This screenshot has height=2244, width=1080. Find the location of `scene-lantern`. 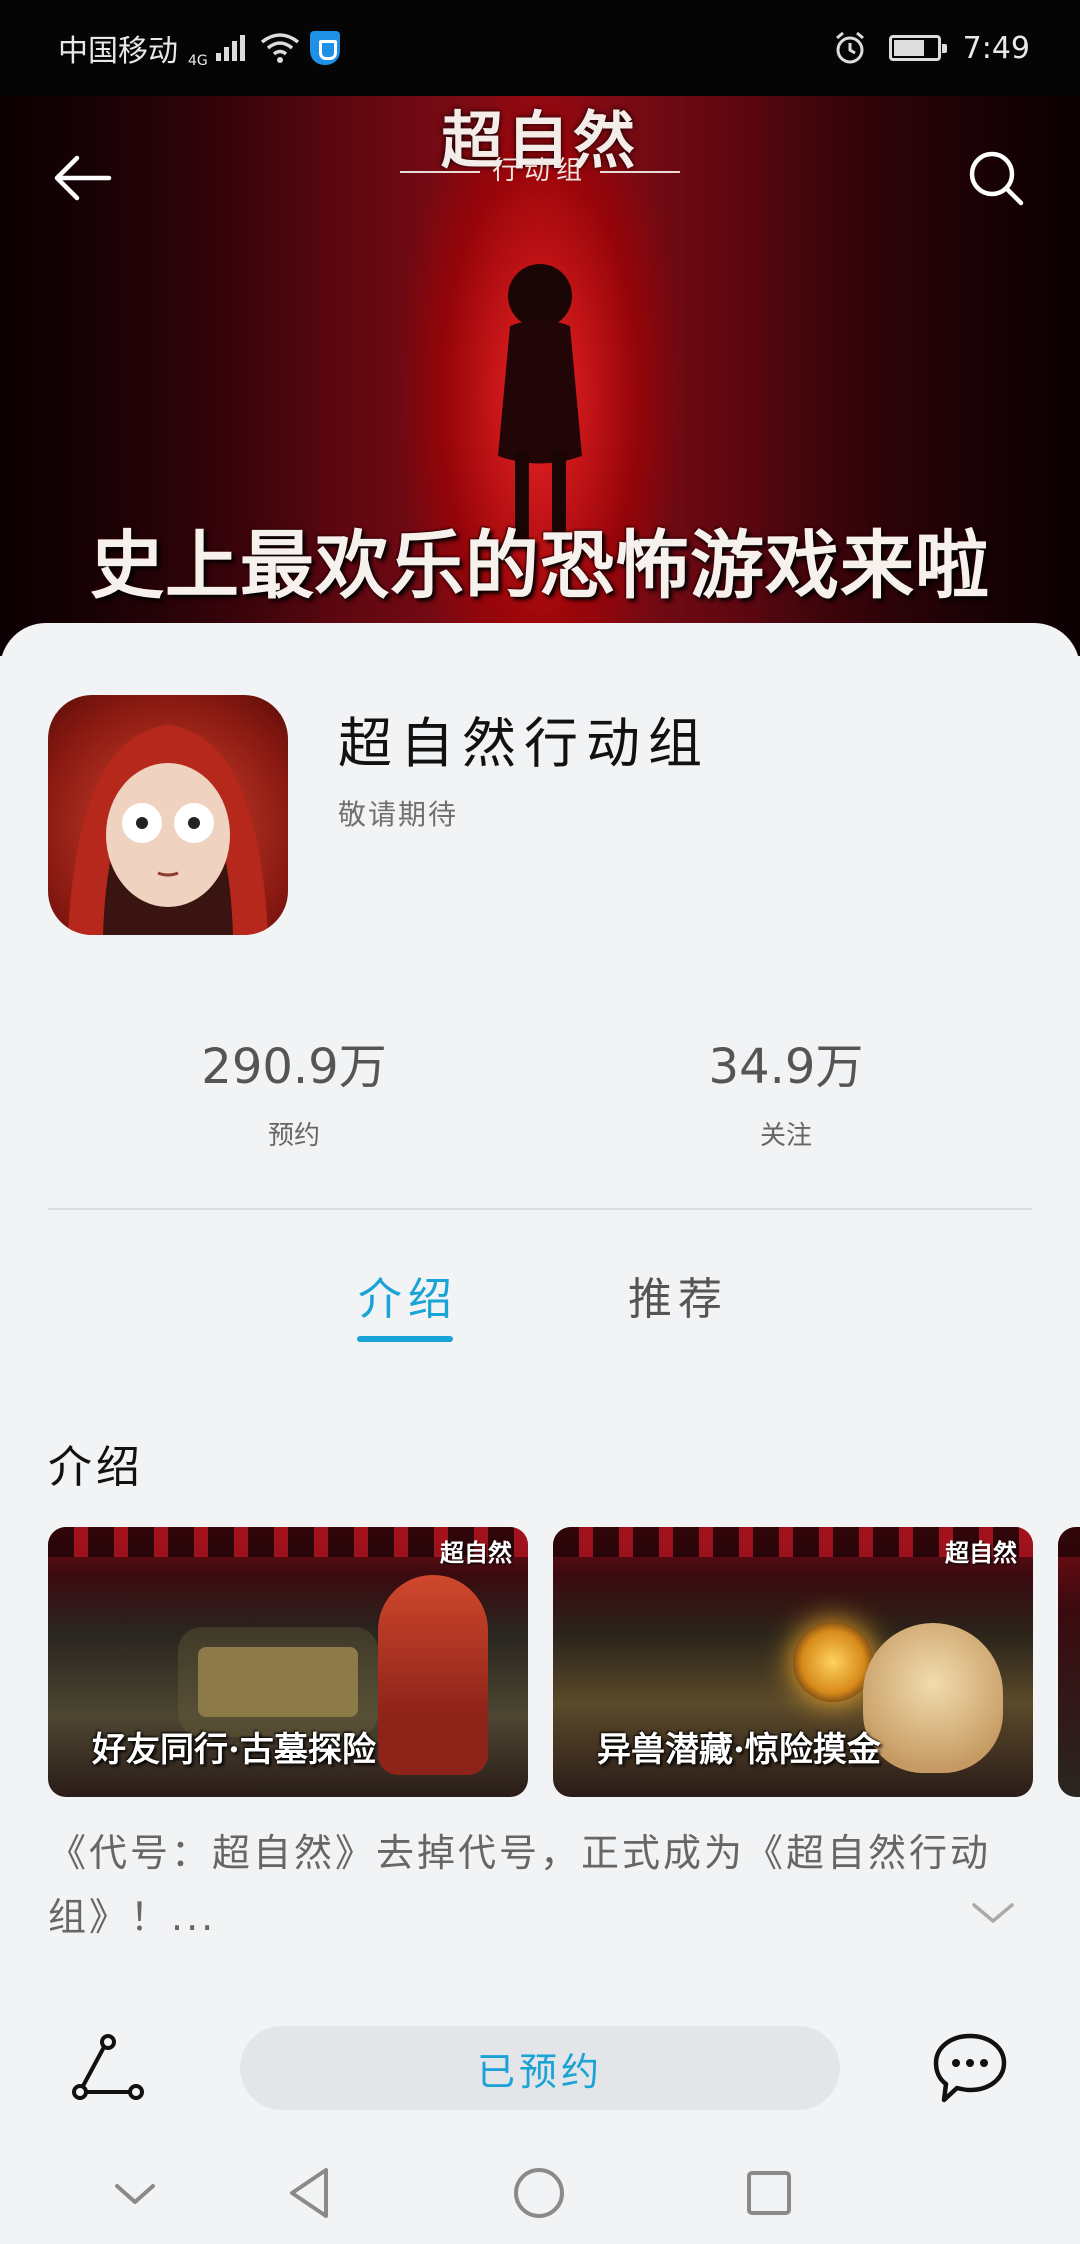

scene-lantern is located at coordinates (833, 1662).